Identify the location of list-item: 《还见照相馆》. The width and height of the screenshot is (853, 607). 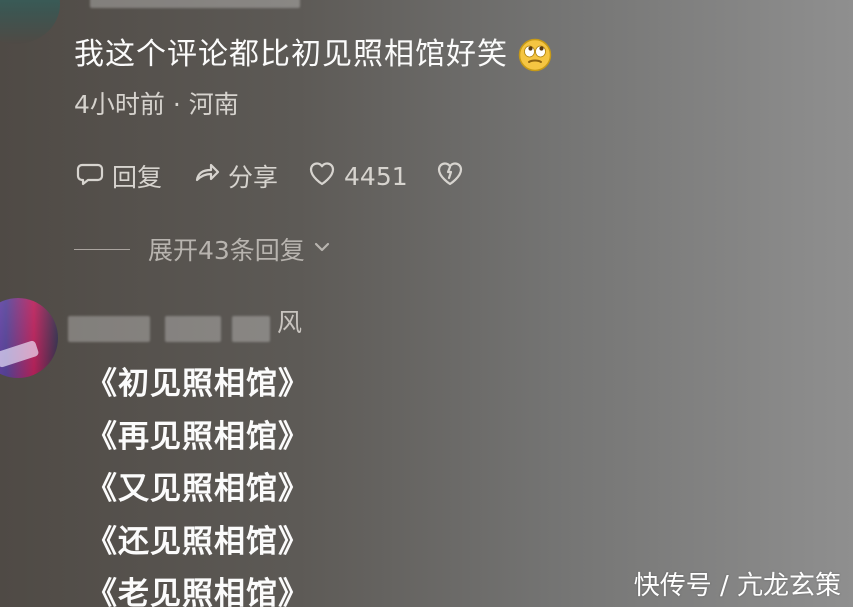
(198, 541).